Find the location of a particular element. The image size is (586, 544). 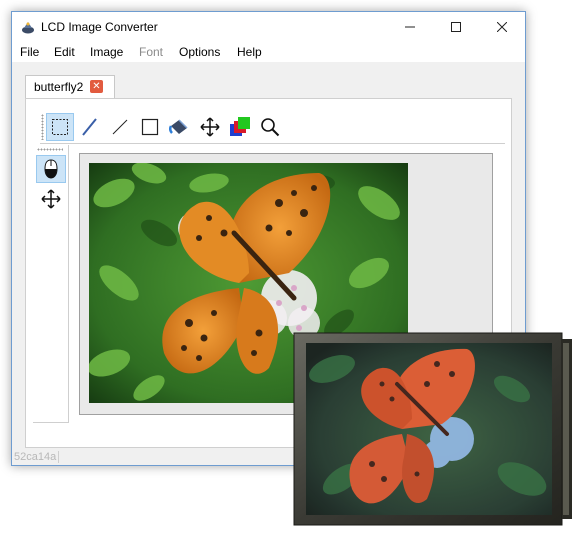

line-icon is located at coordinates (120, 127).